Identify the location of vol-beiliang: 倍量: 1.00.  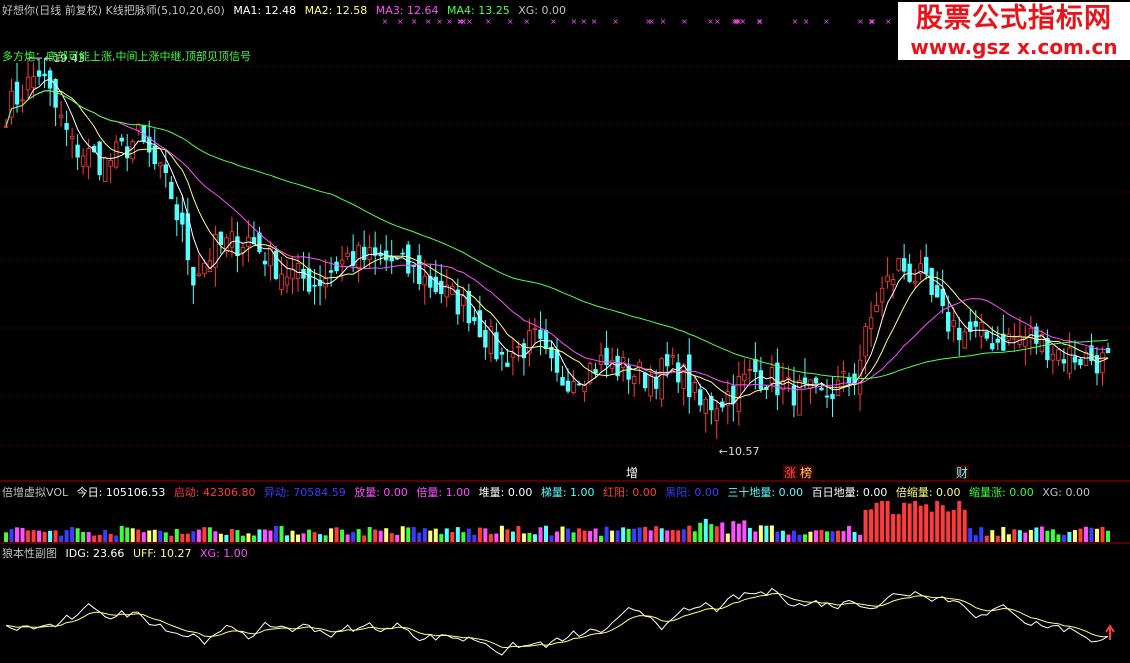
(443, 492).